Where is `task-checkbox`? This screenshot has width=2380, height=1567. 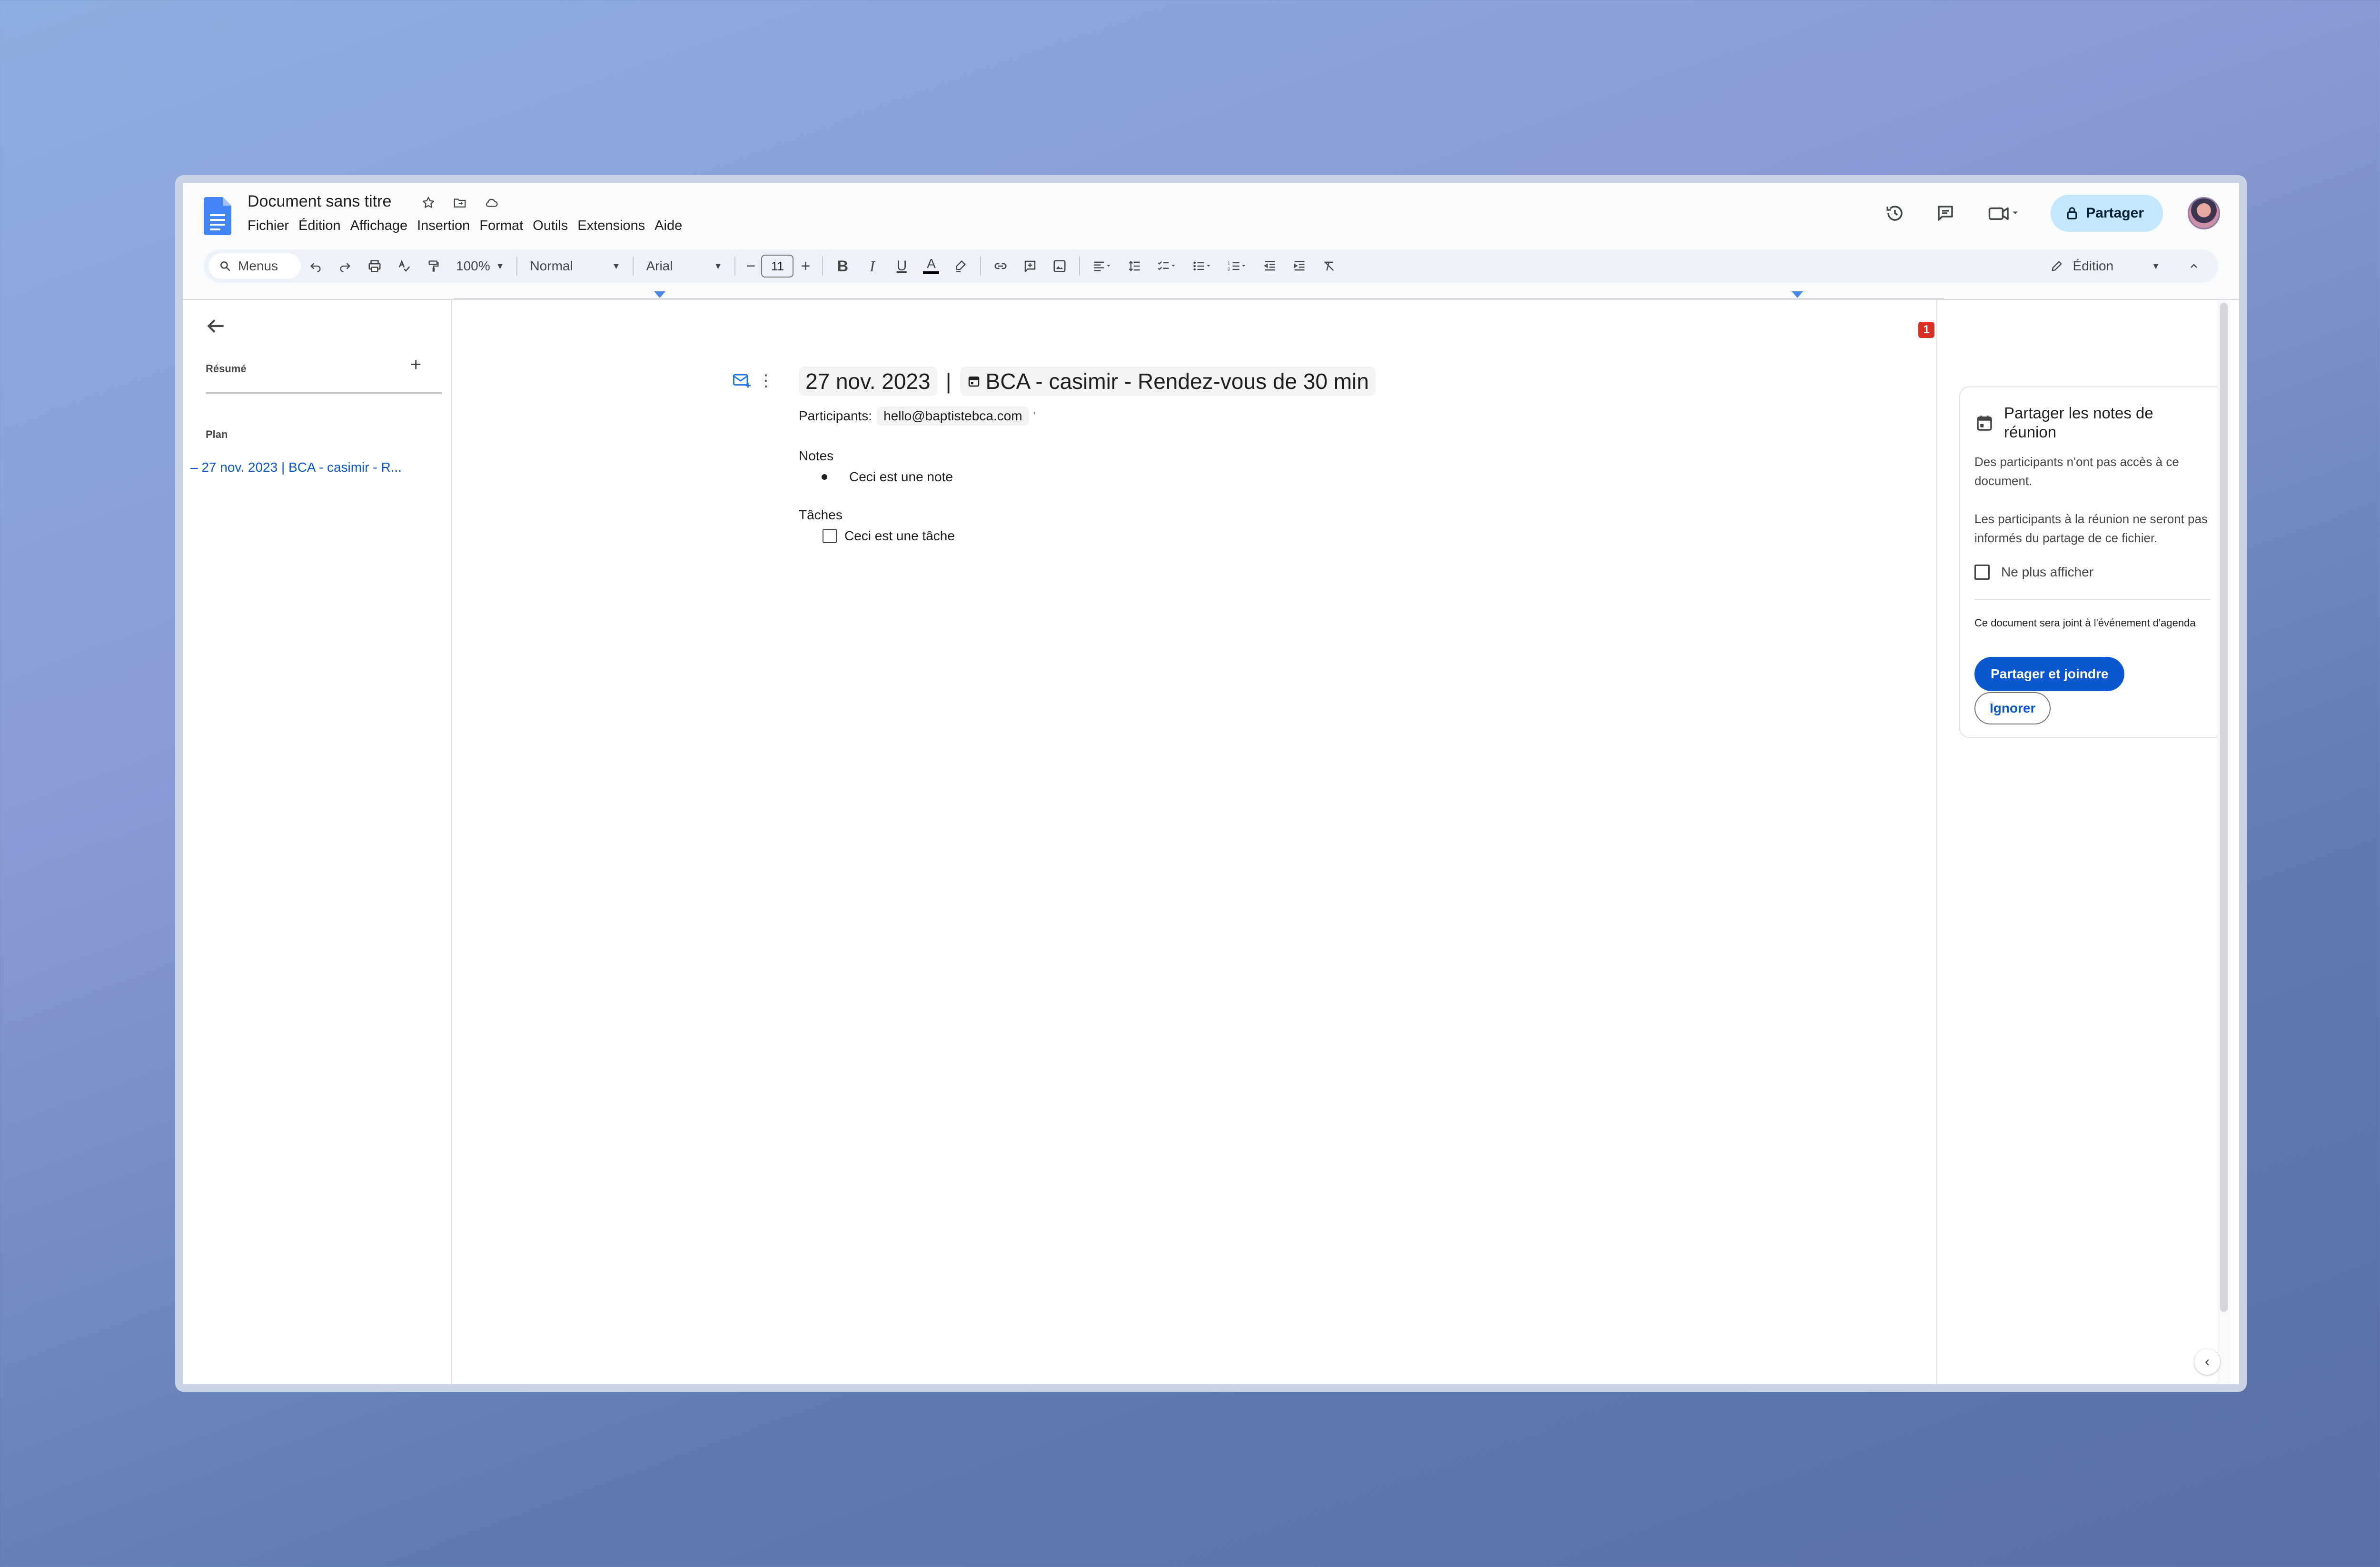
task-checkbox is located at coordinates (830, 536).